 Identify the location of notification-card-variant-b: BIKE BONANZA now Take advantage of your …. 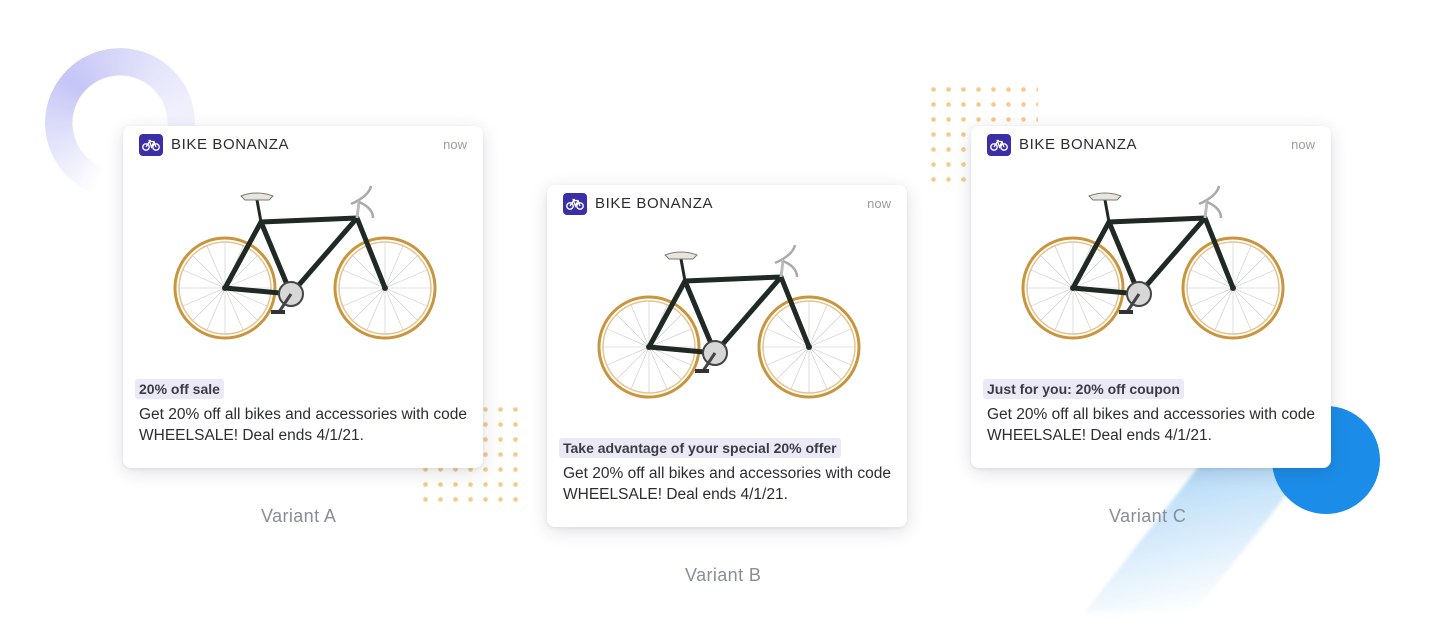
(727, 356).